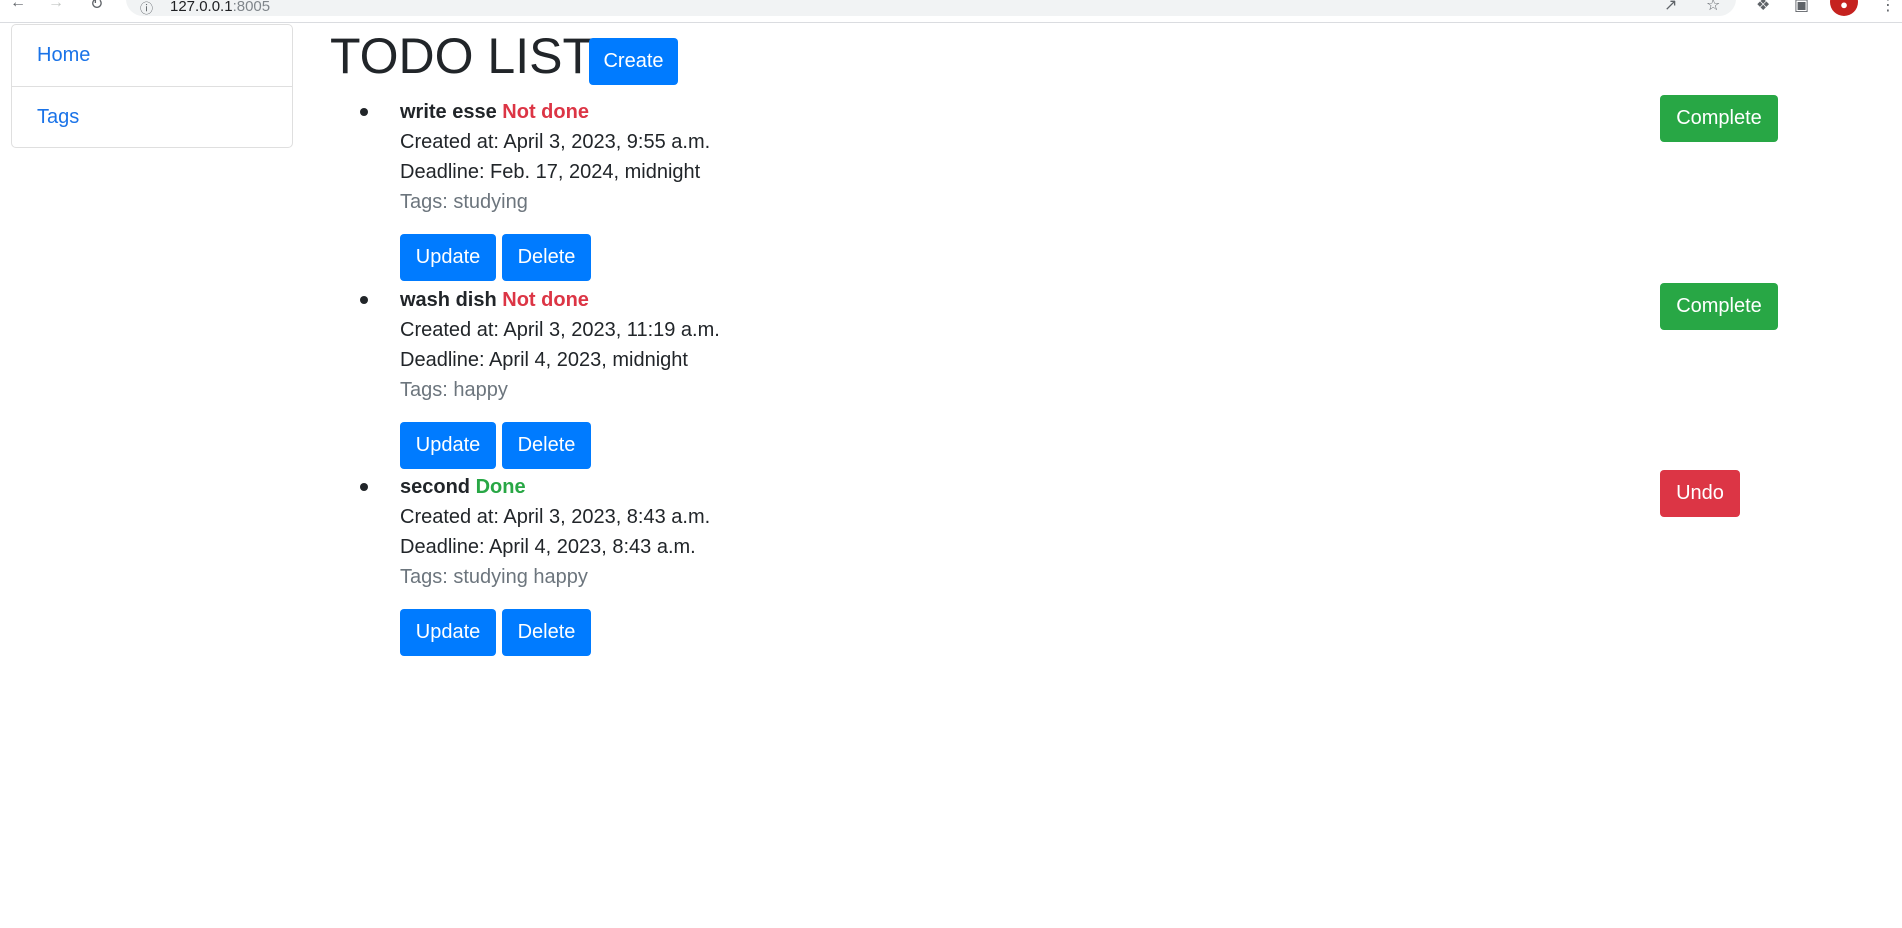 The image size is (1902, 928). What do you see at coordinates (555, 517) in the screenshot?
I see `created-at: Created at: April 3, 2023, 8:43 a.m.` at bounding box center [555, 517].